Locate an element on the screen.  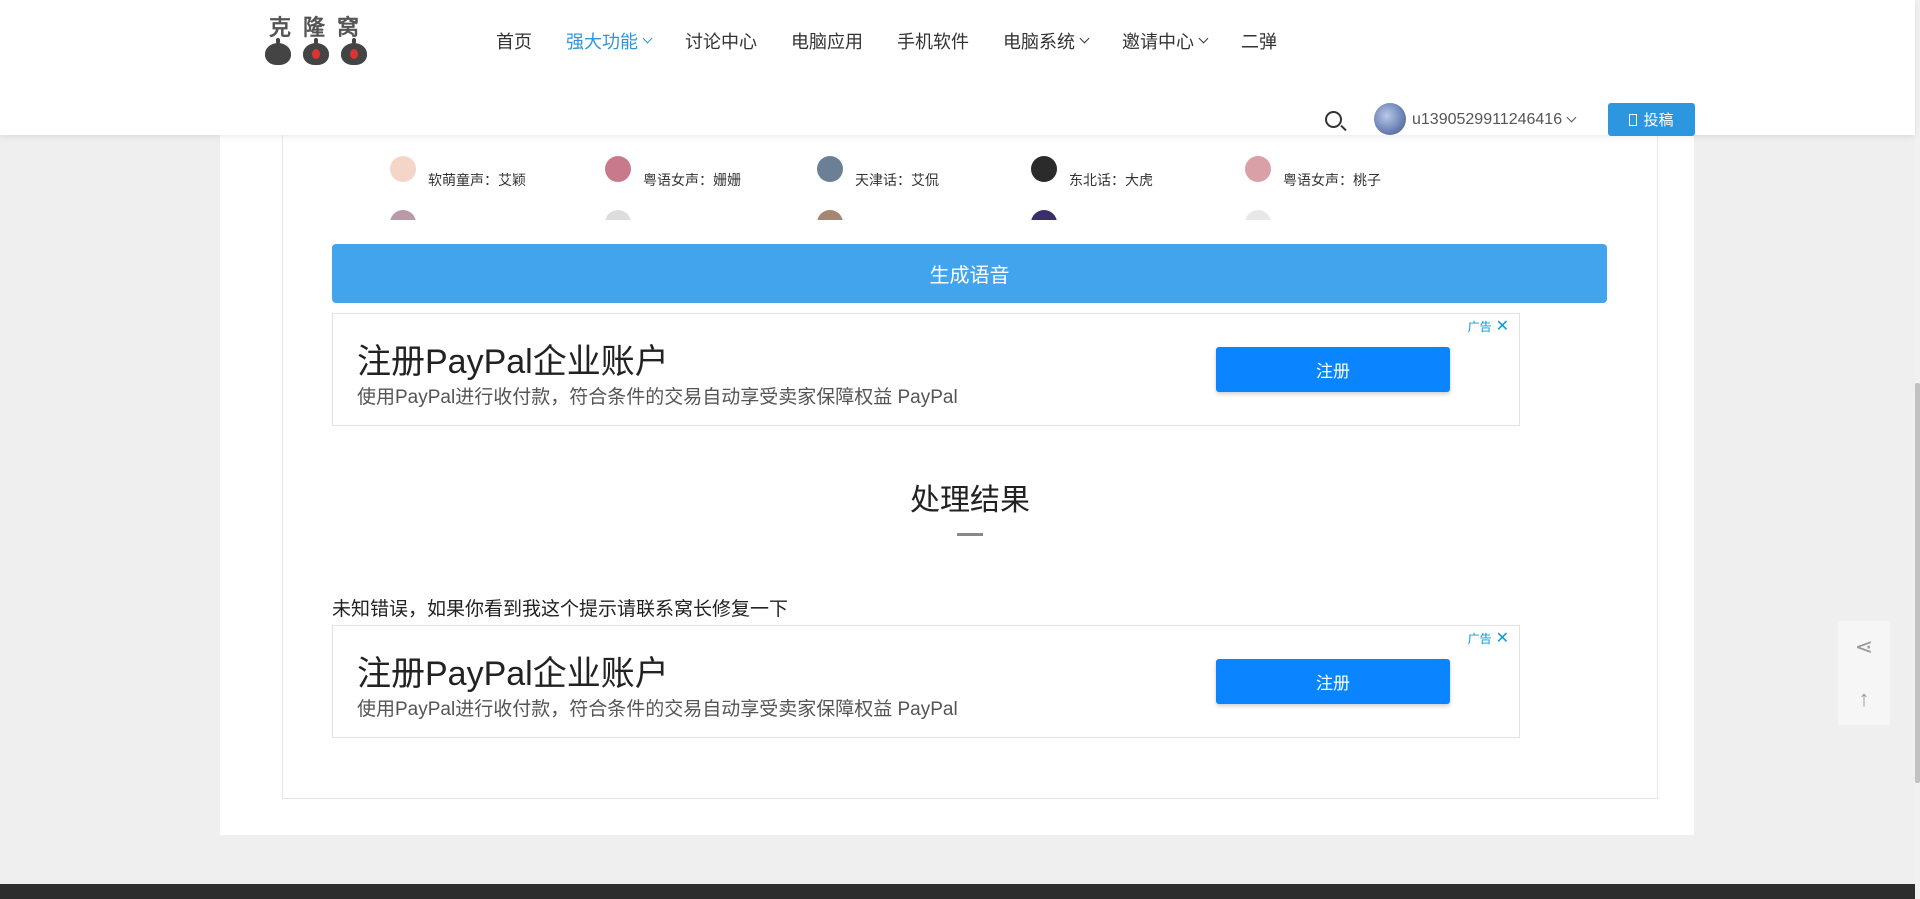
voice-option: 粤语女声：桃子 is located at coordinates (1313, 173).